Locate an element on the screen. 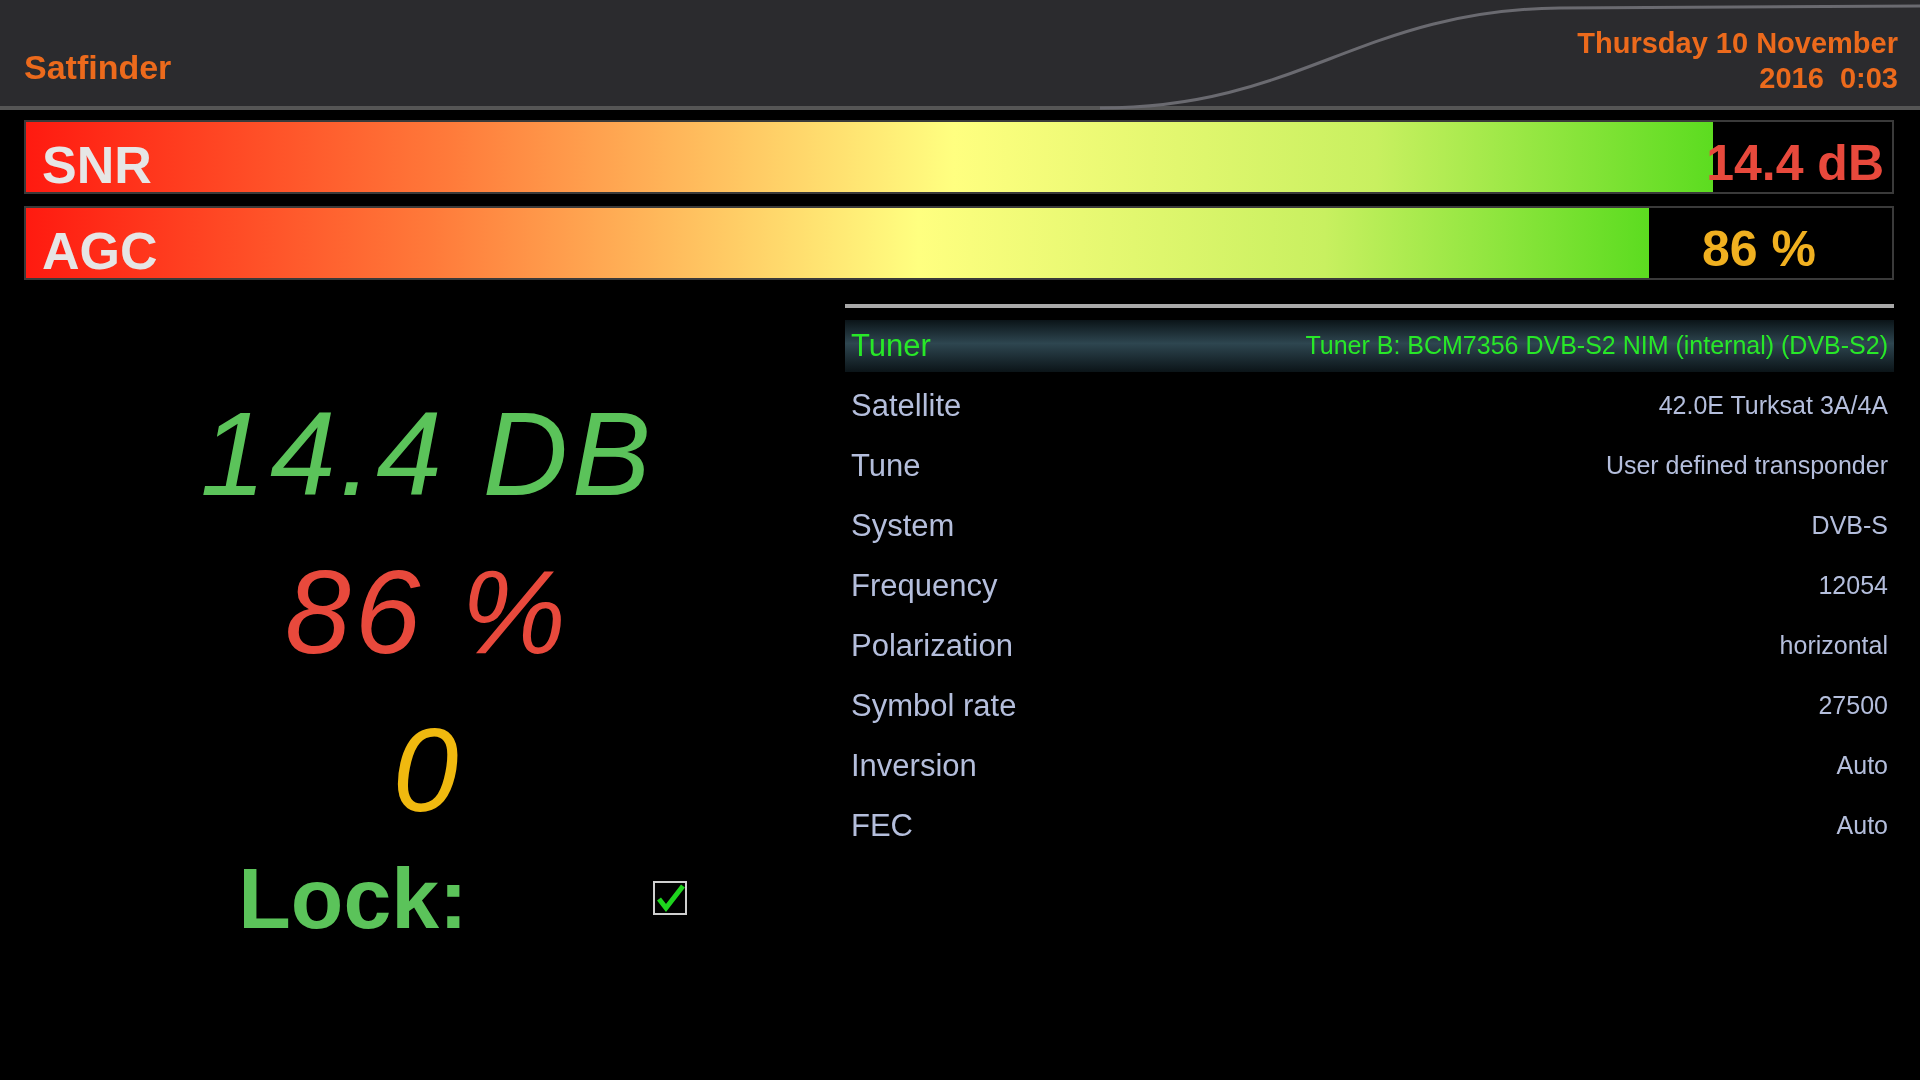 The height and width of the screenshot is (1080, 1920). setting-value: 42.0E Turksat 3A/4A is located at coordinates (1773, 406).